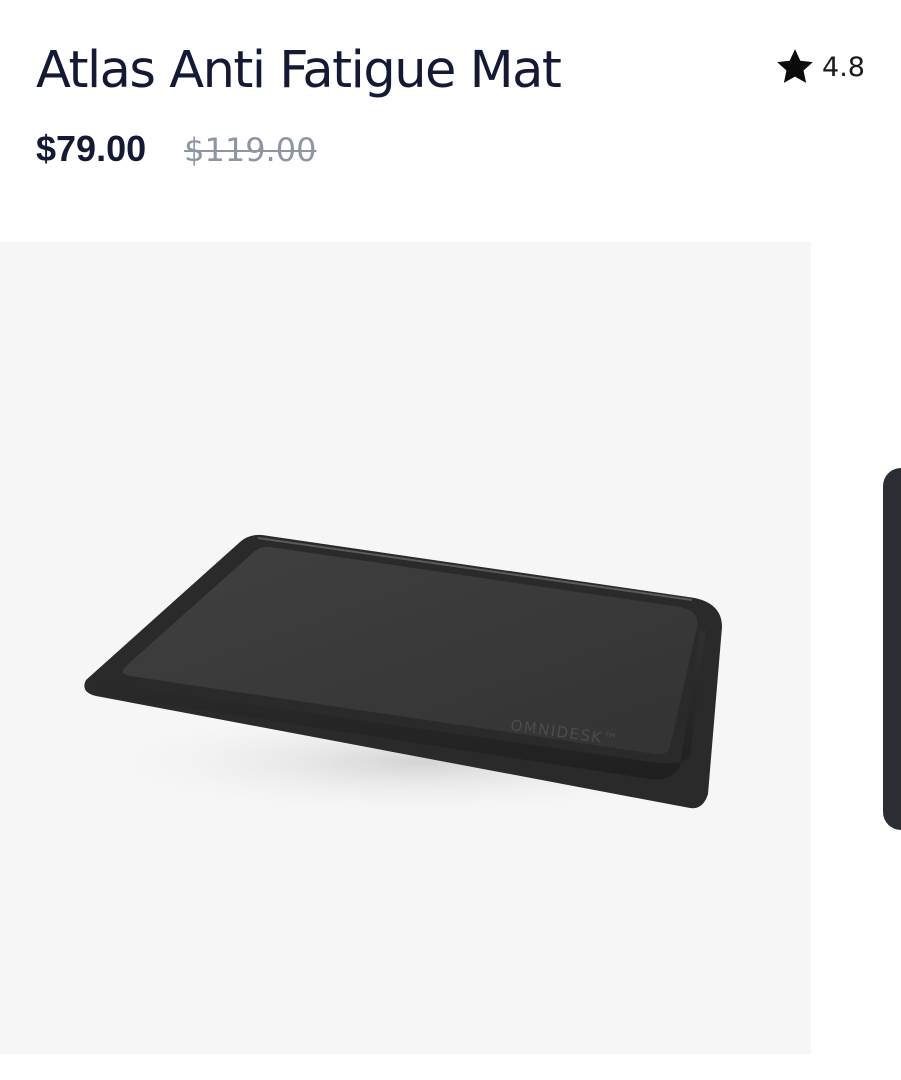 The width and height of the screenshot is (901, 1080). Describe the element at coordinates (819, 67) in the screenshot. I see `rating: 4.8` at that location.